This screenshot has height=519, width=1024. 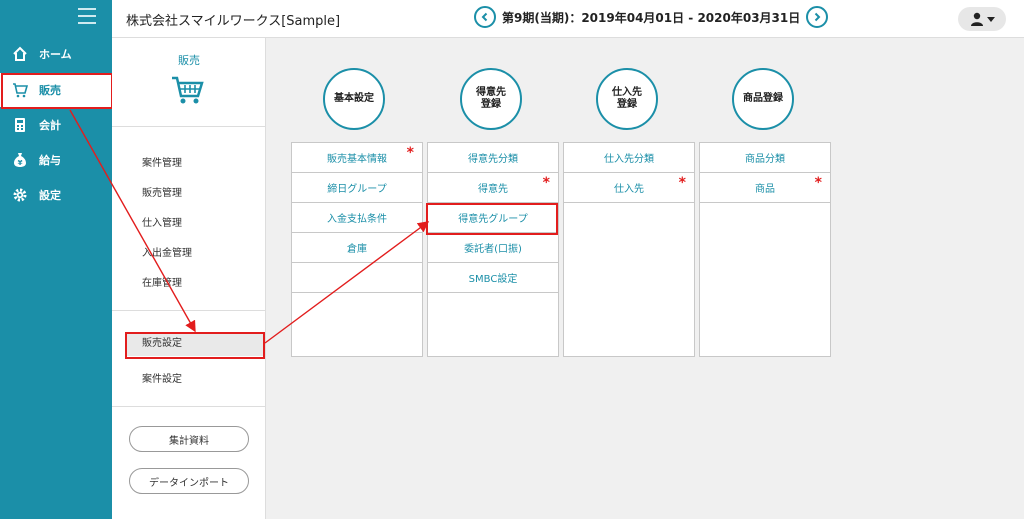 What do you see at coordinates (491, 99) in the screenshot?
I see `category-customer-registration: 得意先 登録` at bounding box center [491, 99].